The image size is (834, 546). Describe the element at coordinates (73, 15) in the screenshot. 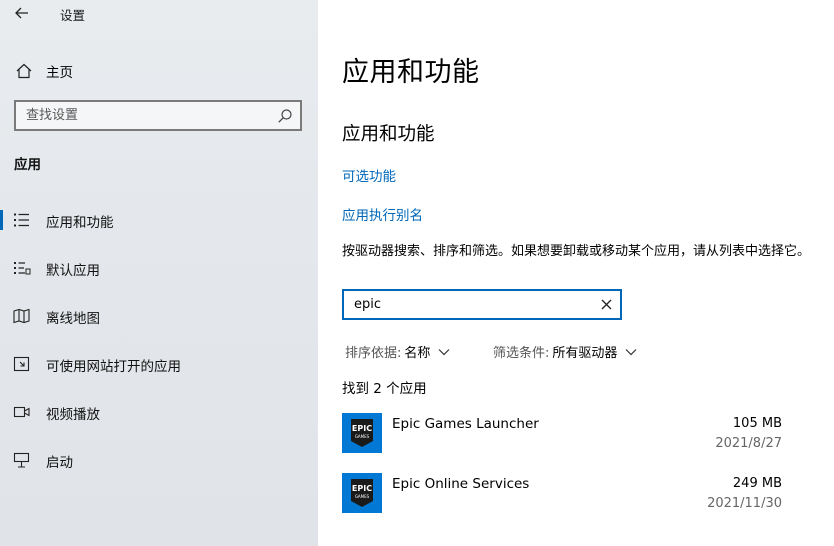

I see `window-title: 设置` at that location.